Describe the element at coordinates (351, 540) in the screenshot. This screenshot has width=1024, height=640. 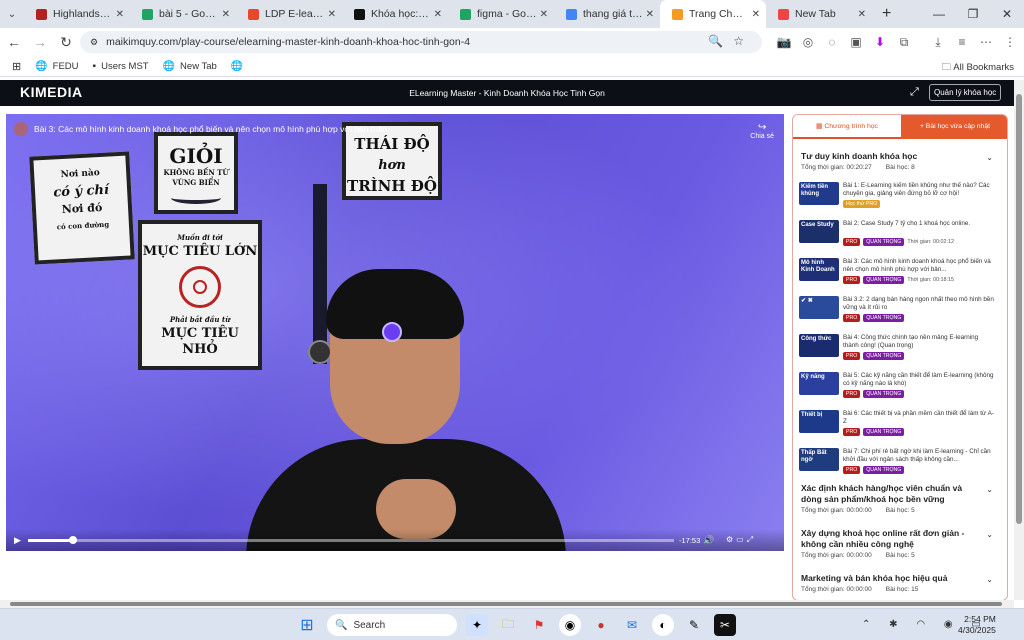
I see `progress-bar` at that location.